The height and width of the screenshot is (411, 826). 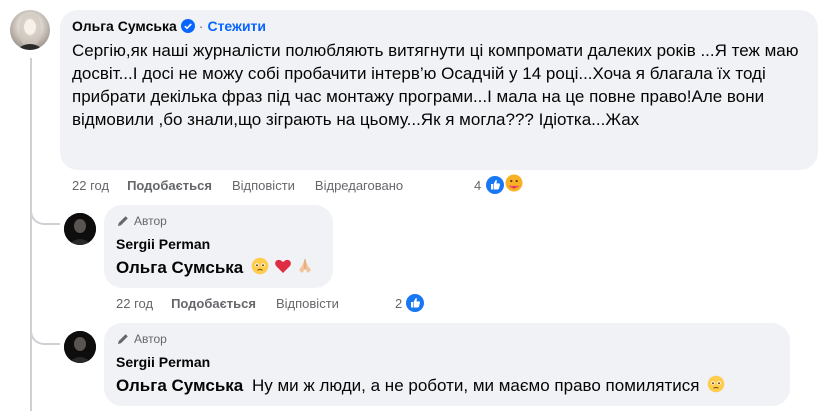 What do you see at coordinates (477, 185) in the screenshot?
I see `reaction-count: 4` at bounding box center [477, 185].